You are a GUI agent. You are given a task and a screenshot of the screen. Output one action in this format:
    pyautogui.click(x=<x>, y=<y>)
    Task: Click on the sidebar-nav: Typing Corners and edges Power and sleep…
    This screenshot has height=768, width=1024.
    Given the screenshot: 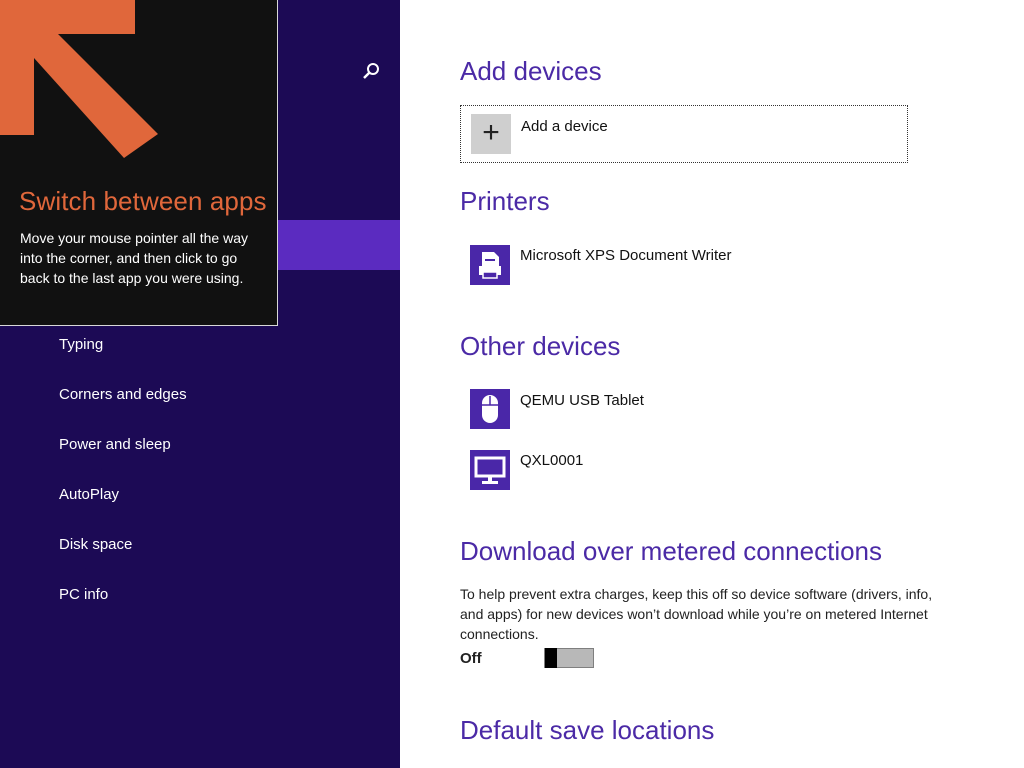 What is the action you would take?
    pyautogui.click(x=123, y=485)
    